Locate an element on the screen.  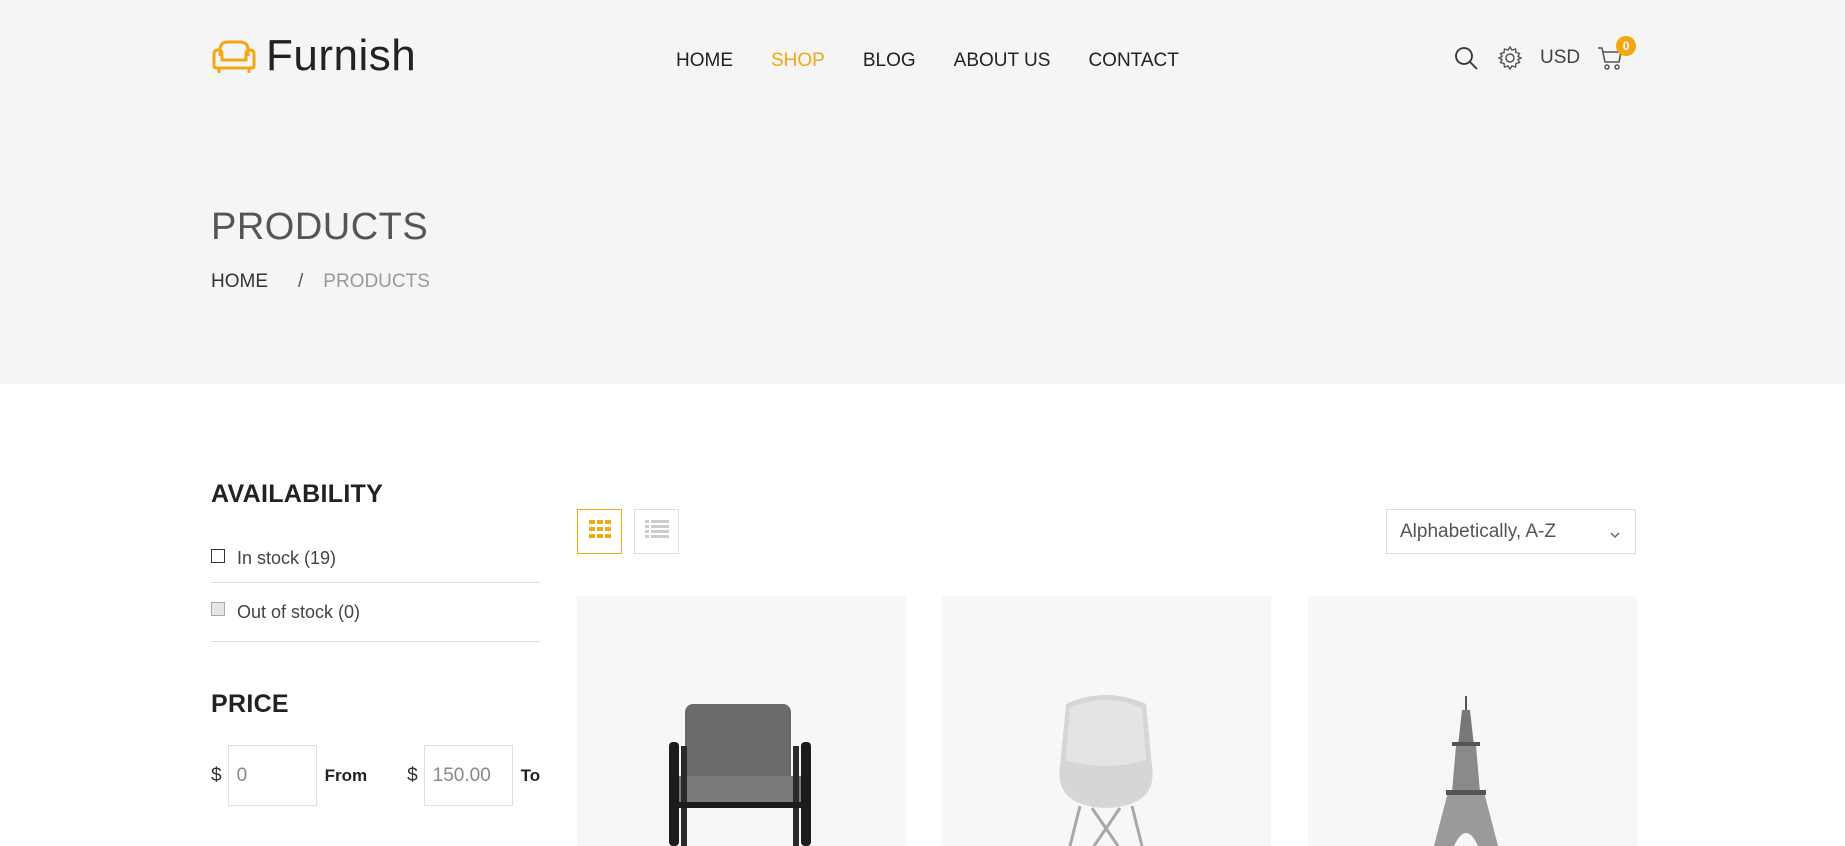
logo-text: Furnish is located at coordinates (341, 55).